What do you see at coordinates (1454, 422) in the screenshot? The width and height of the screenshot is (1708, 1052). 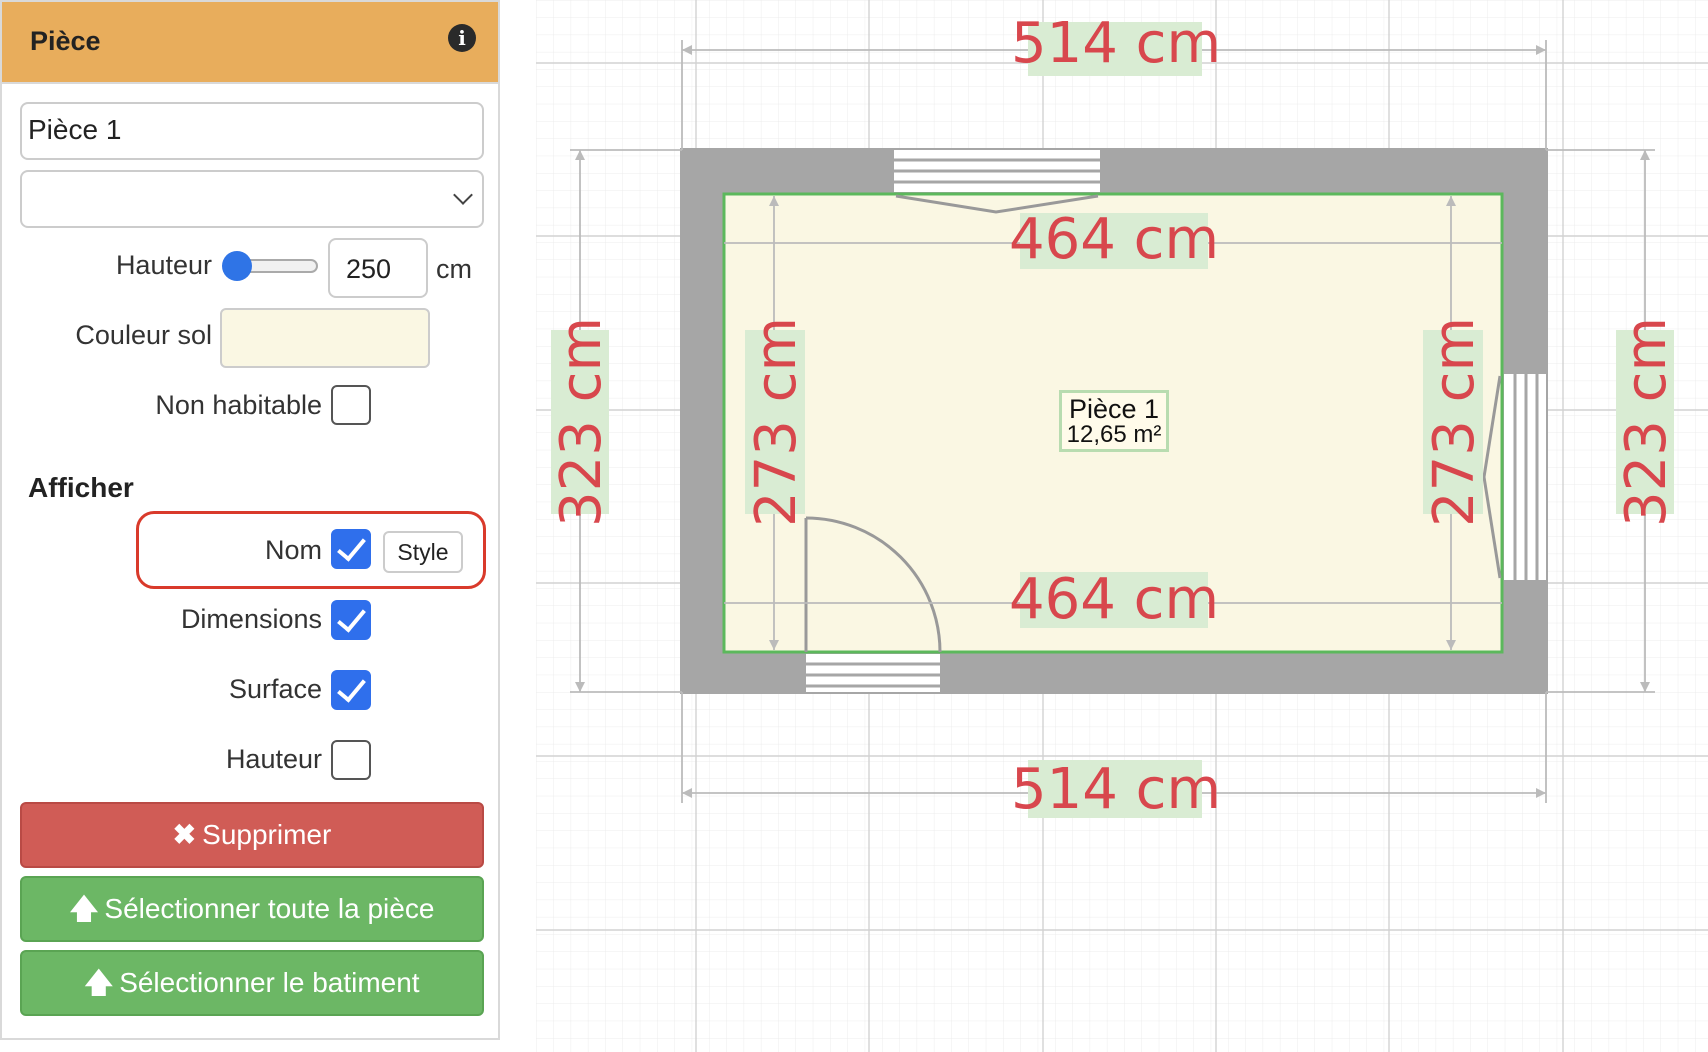 I see `dim-right-inner: 273 cm` at bounding box center [1454, 422].